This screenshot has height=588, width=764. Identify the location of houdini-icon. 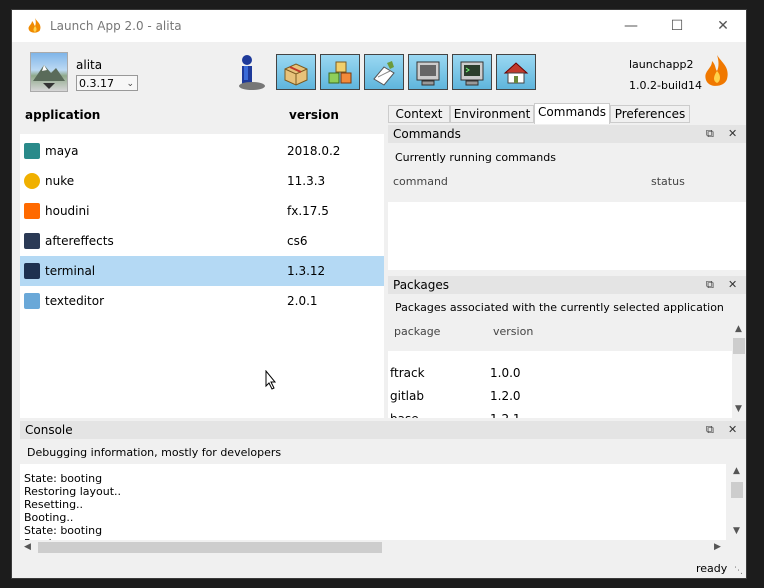
(32, 211).